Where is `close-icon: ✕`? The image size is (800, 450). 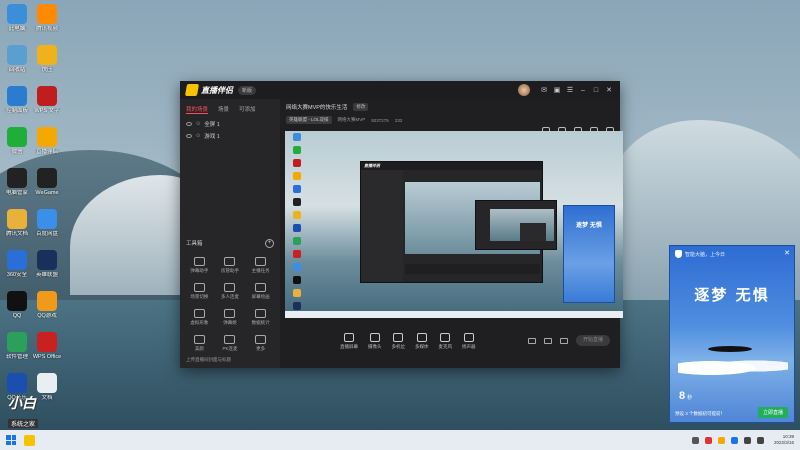 close-icon: ✕ is located at coordinates (609, 90).